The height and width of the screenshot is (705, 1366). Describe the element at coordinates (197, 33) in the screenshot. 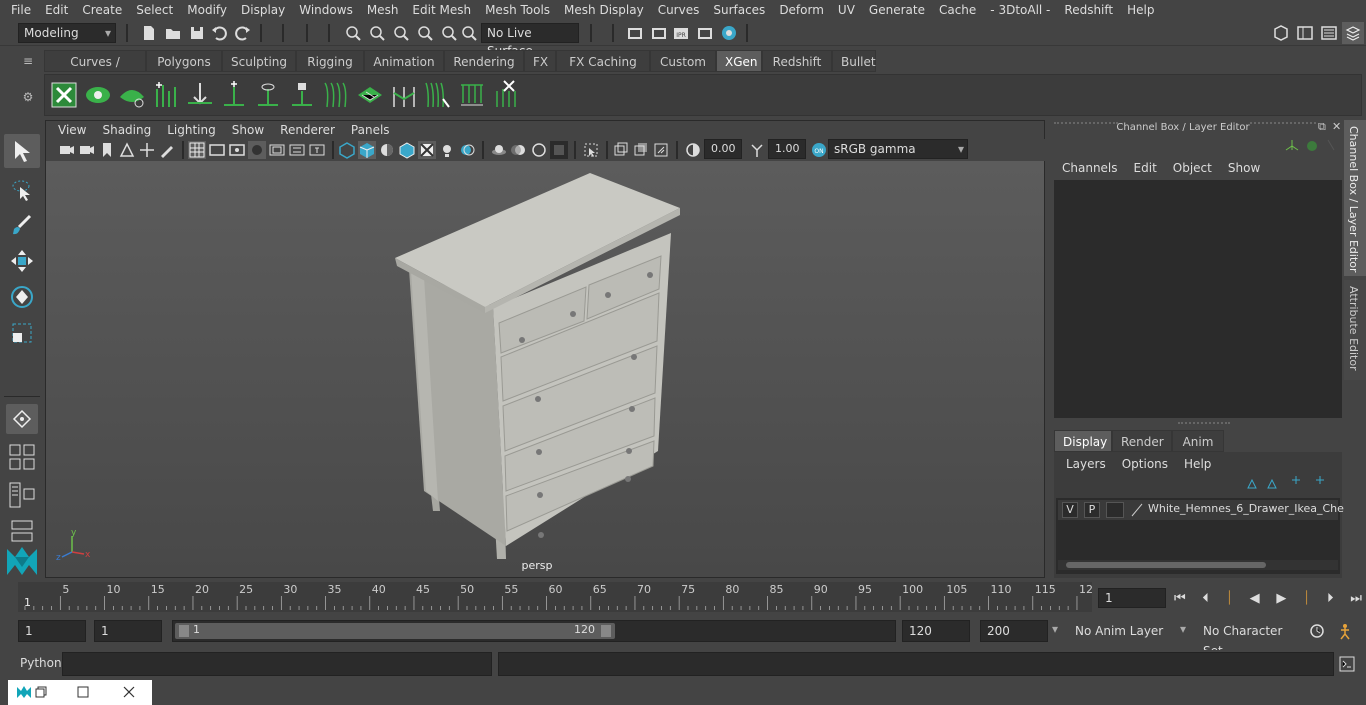

I see `save-scene-icon` at that location.